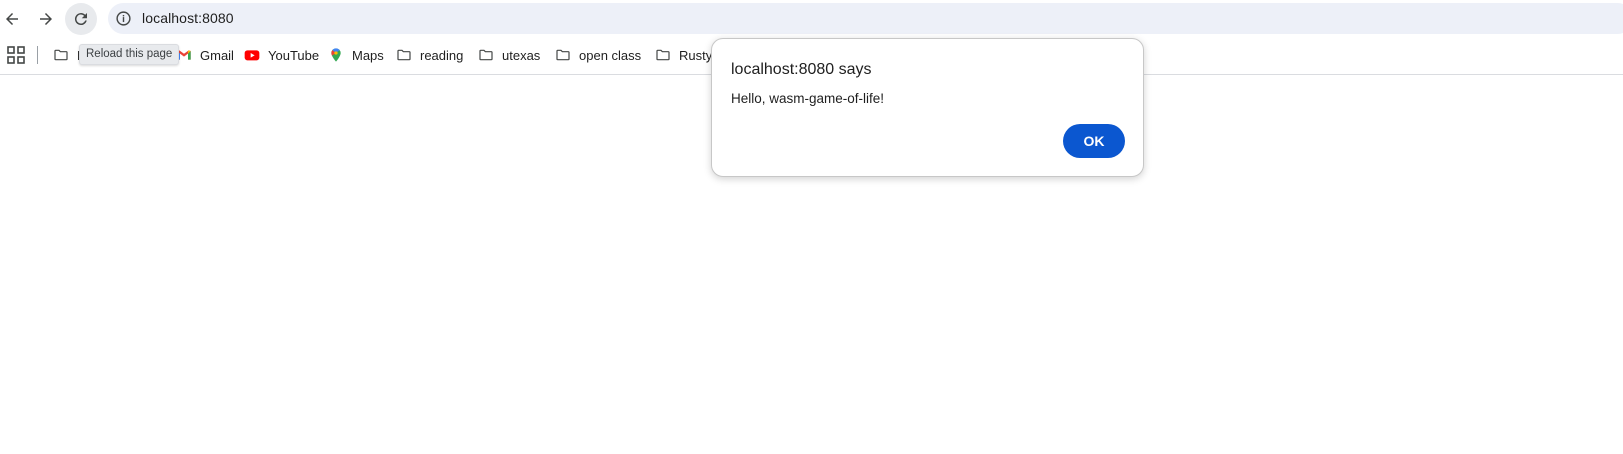 Image resolution: width=1623 pixels, height=454 pixels. I want to click on back-button, so click(14, 19).